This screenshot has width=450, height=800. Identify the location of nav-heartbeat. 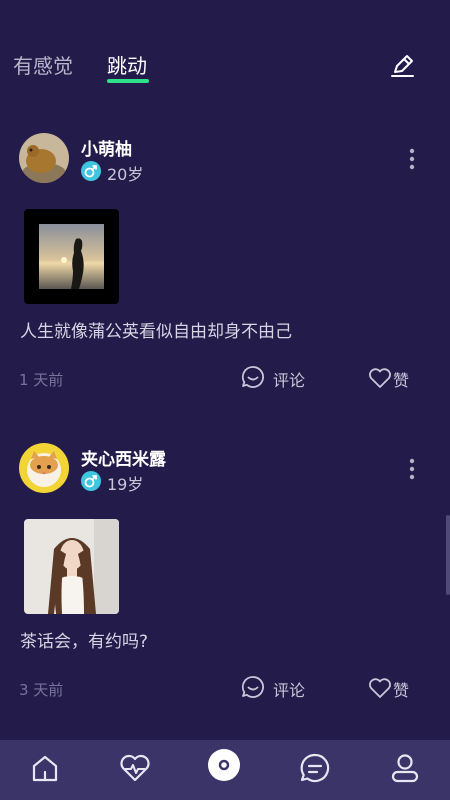
(135, 768).